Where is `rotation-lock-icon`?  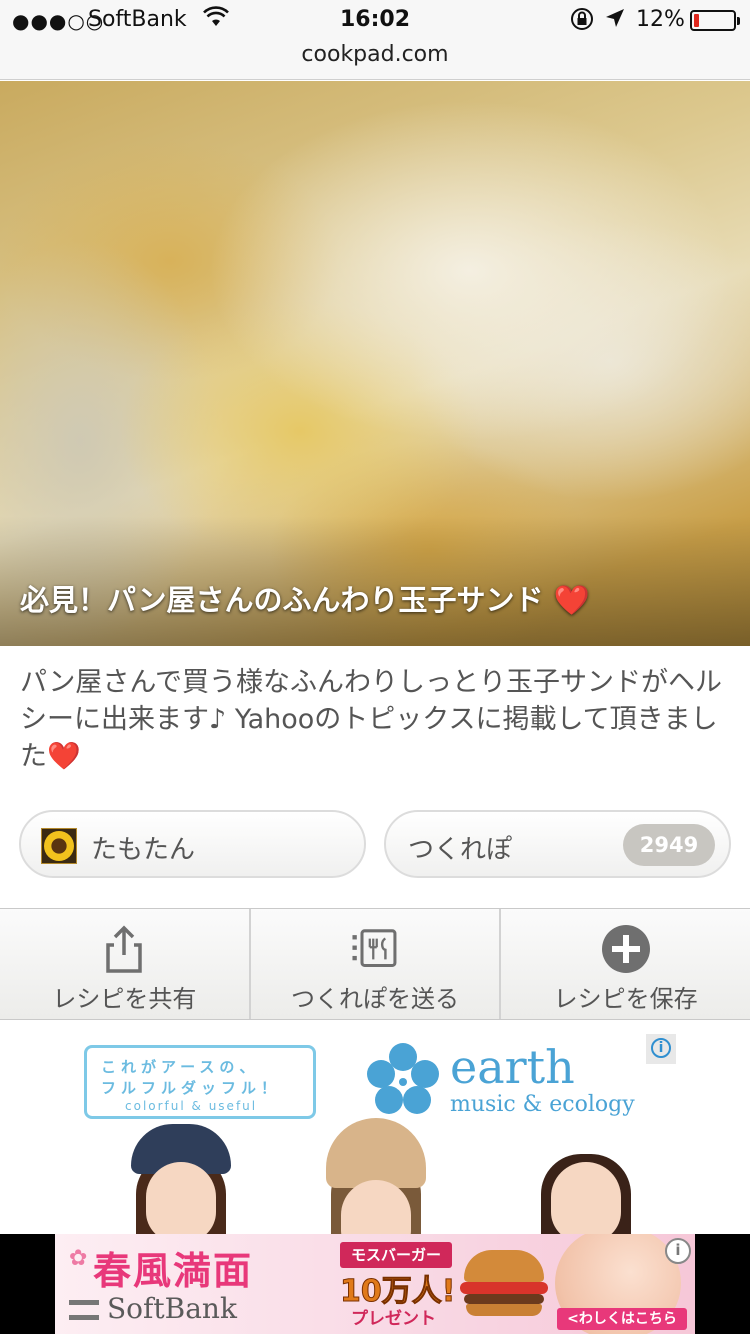 rotation-lock-icon is located at coordinates (582, 22).